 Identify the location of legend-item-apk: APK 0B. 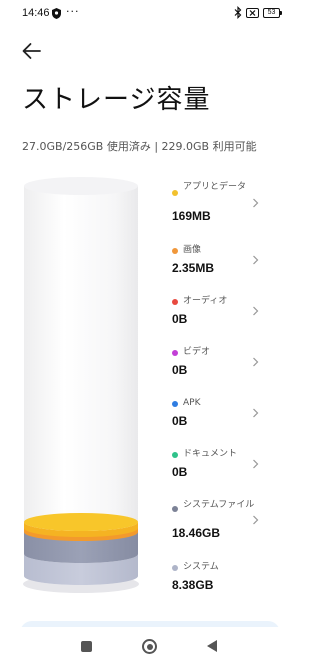
(227, 415).